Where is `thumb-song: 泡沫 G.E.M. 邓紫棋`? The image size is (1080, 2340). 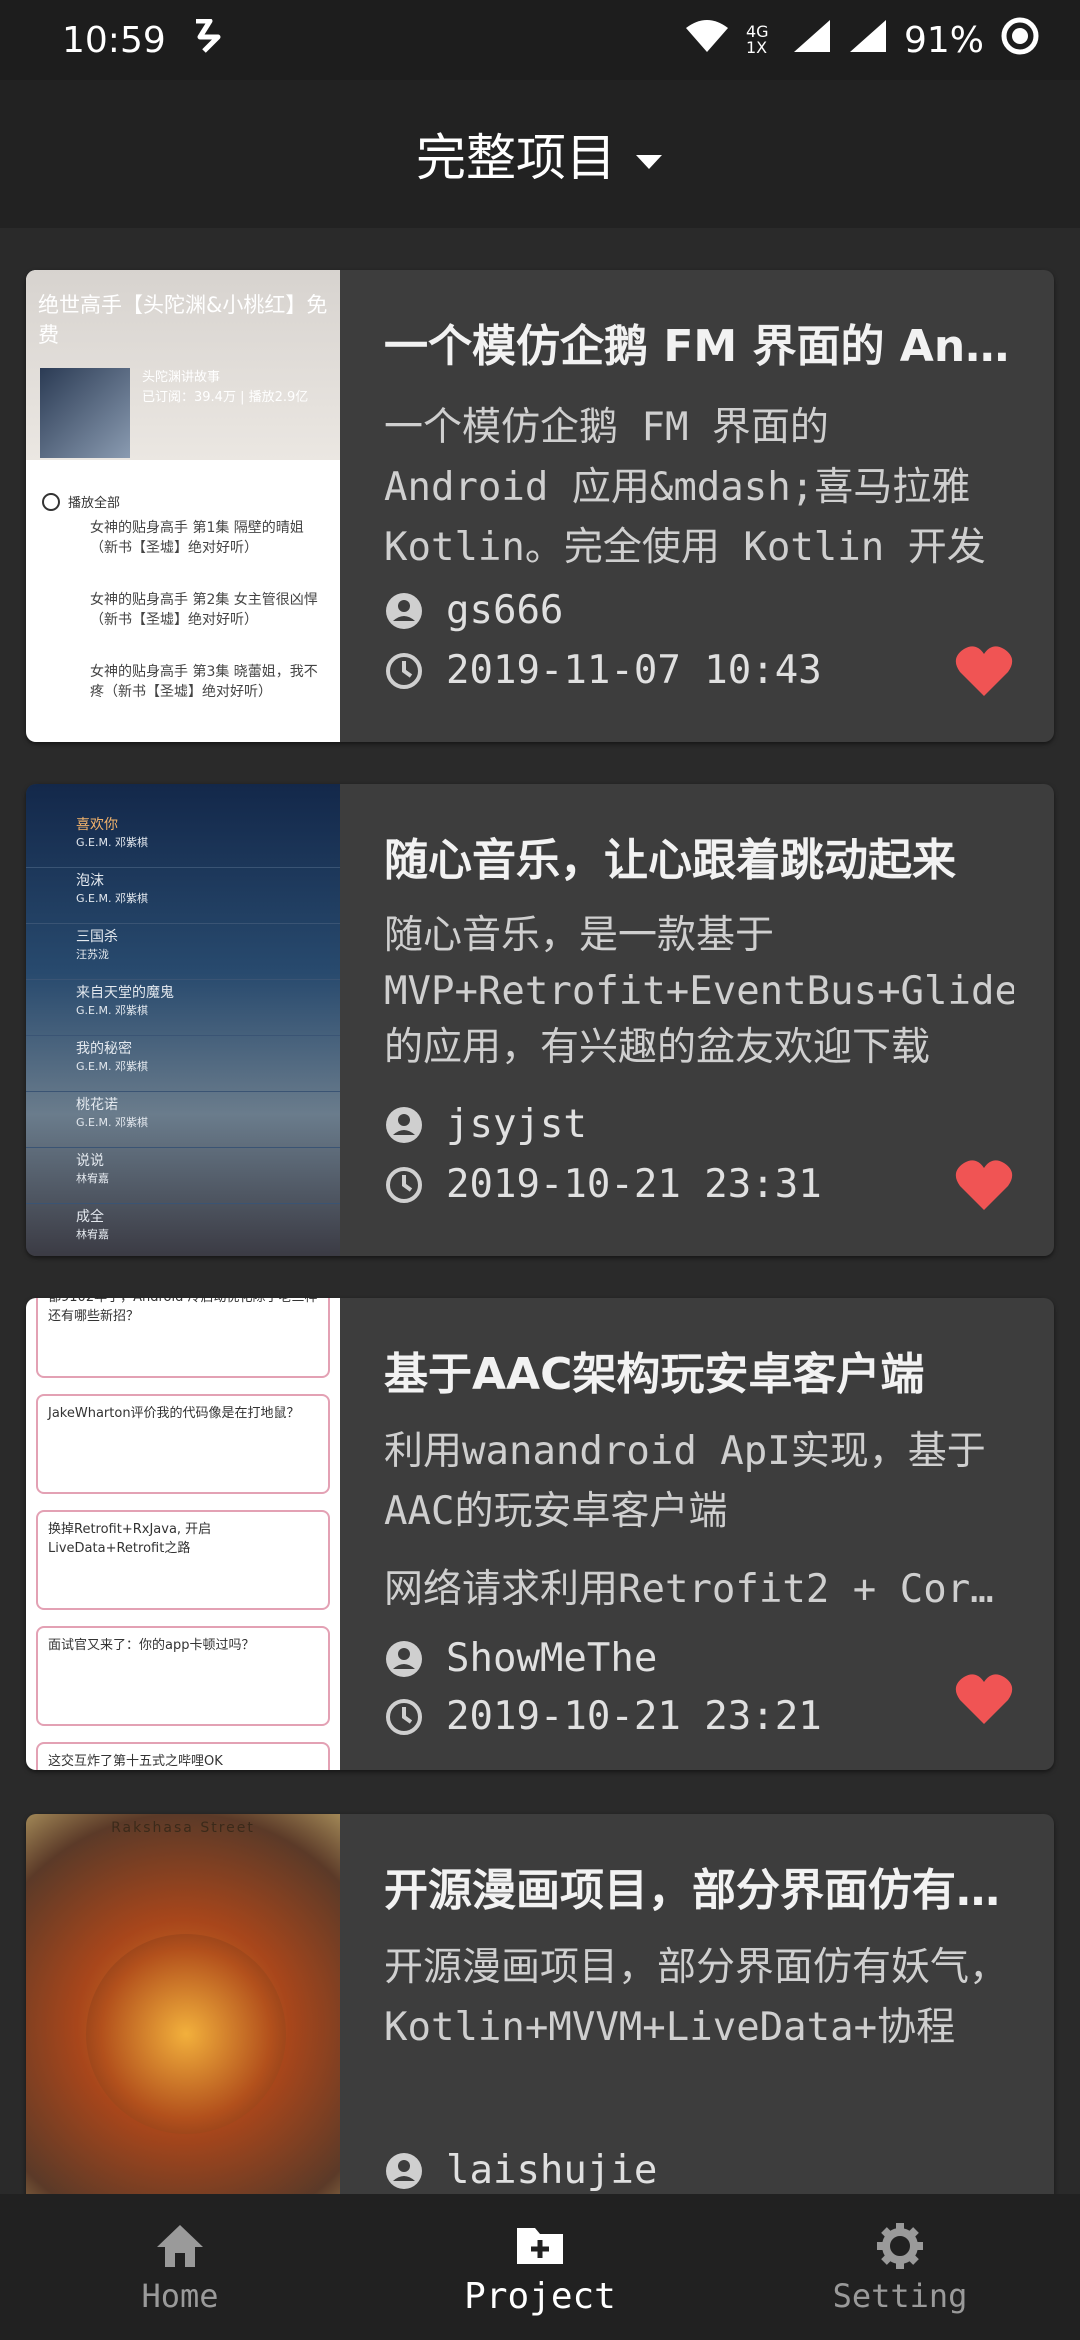 thumb-song: 泡沫 G.E.M. 邓紫棋 is located at coordinates (183, 897).